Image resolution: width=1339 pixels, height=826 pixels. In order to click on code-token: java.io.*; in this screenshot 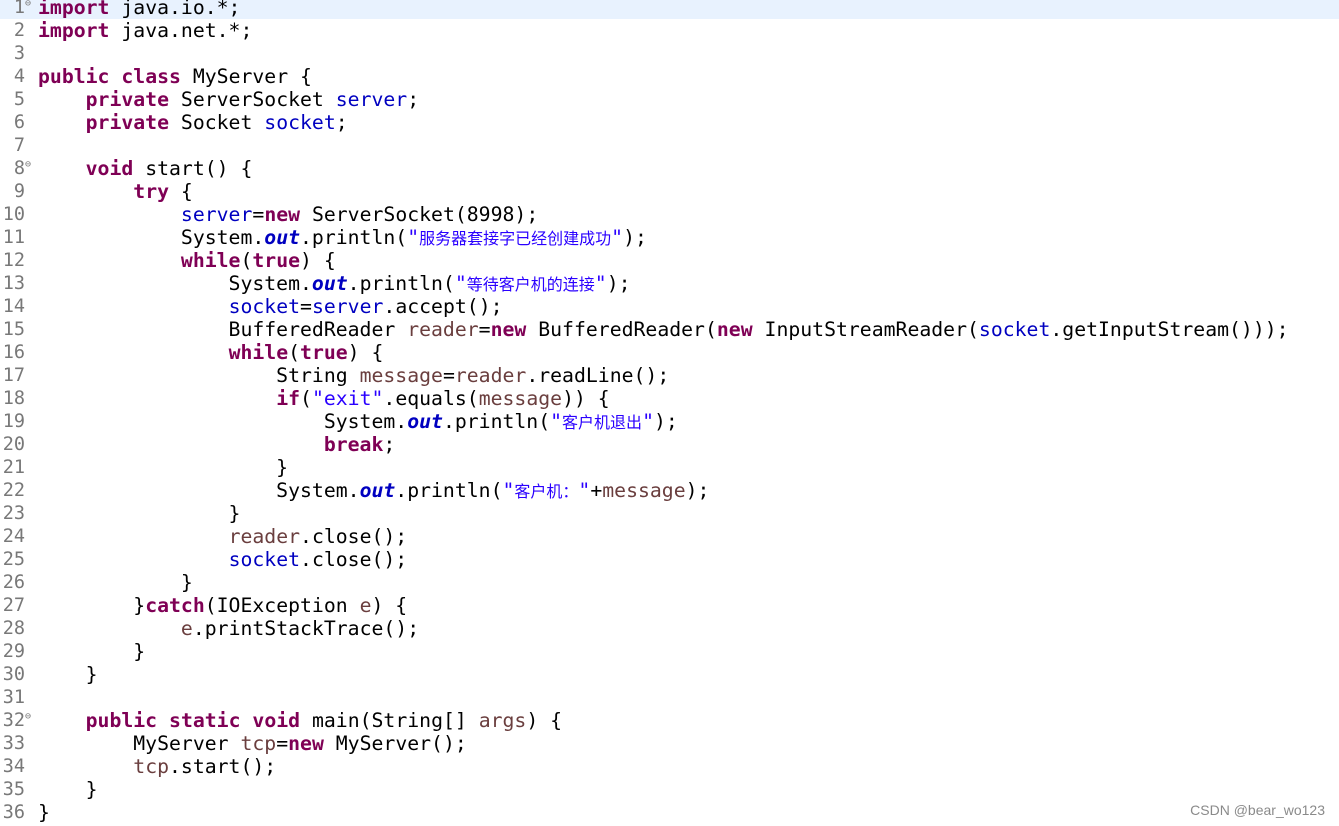, I will do `click(175, 9)`.